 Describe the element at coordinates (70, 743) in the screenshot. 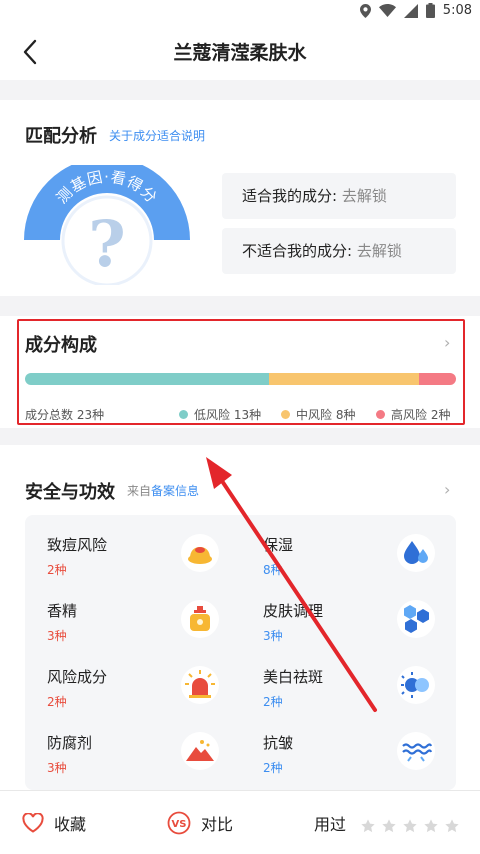

I see `cell-preservative-name: 防腐剂` at that location.